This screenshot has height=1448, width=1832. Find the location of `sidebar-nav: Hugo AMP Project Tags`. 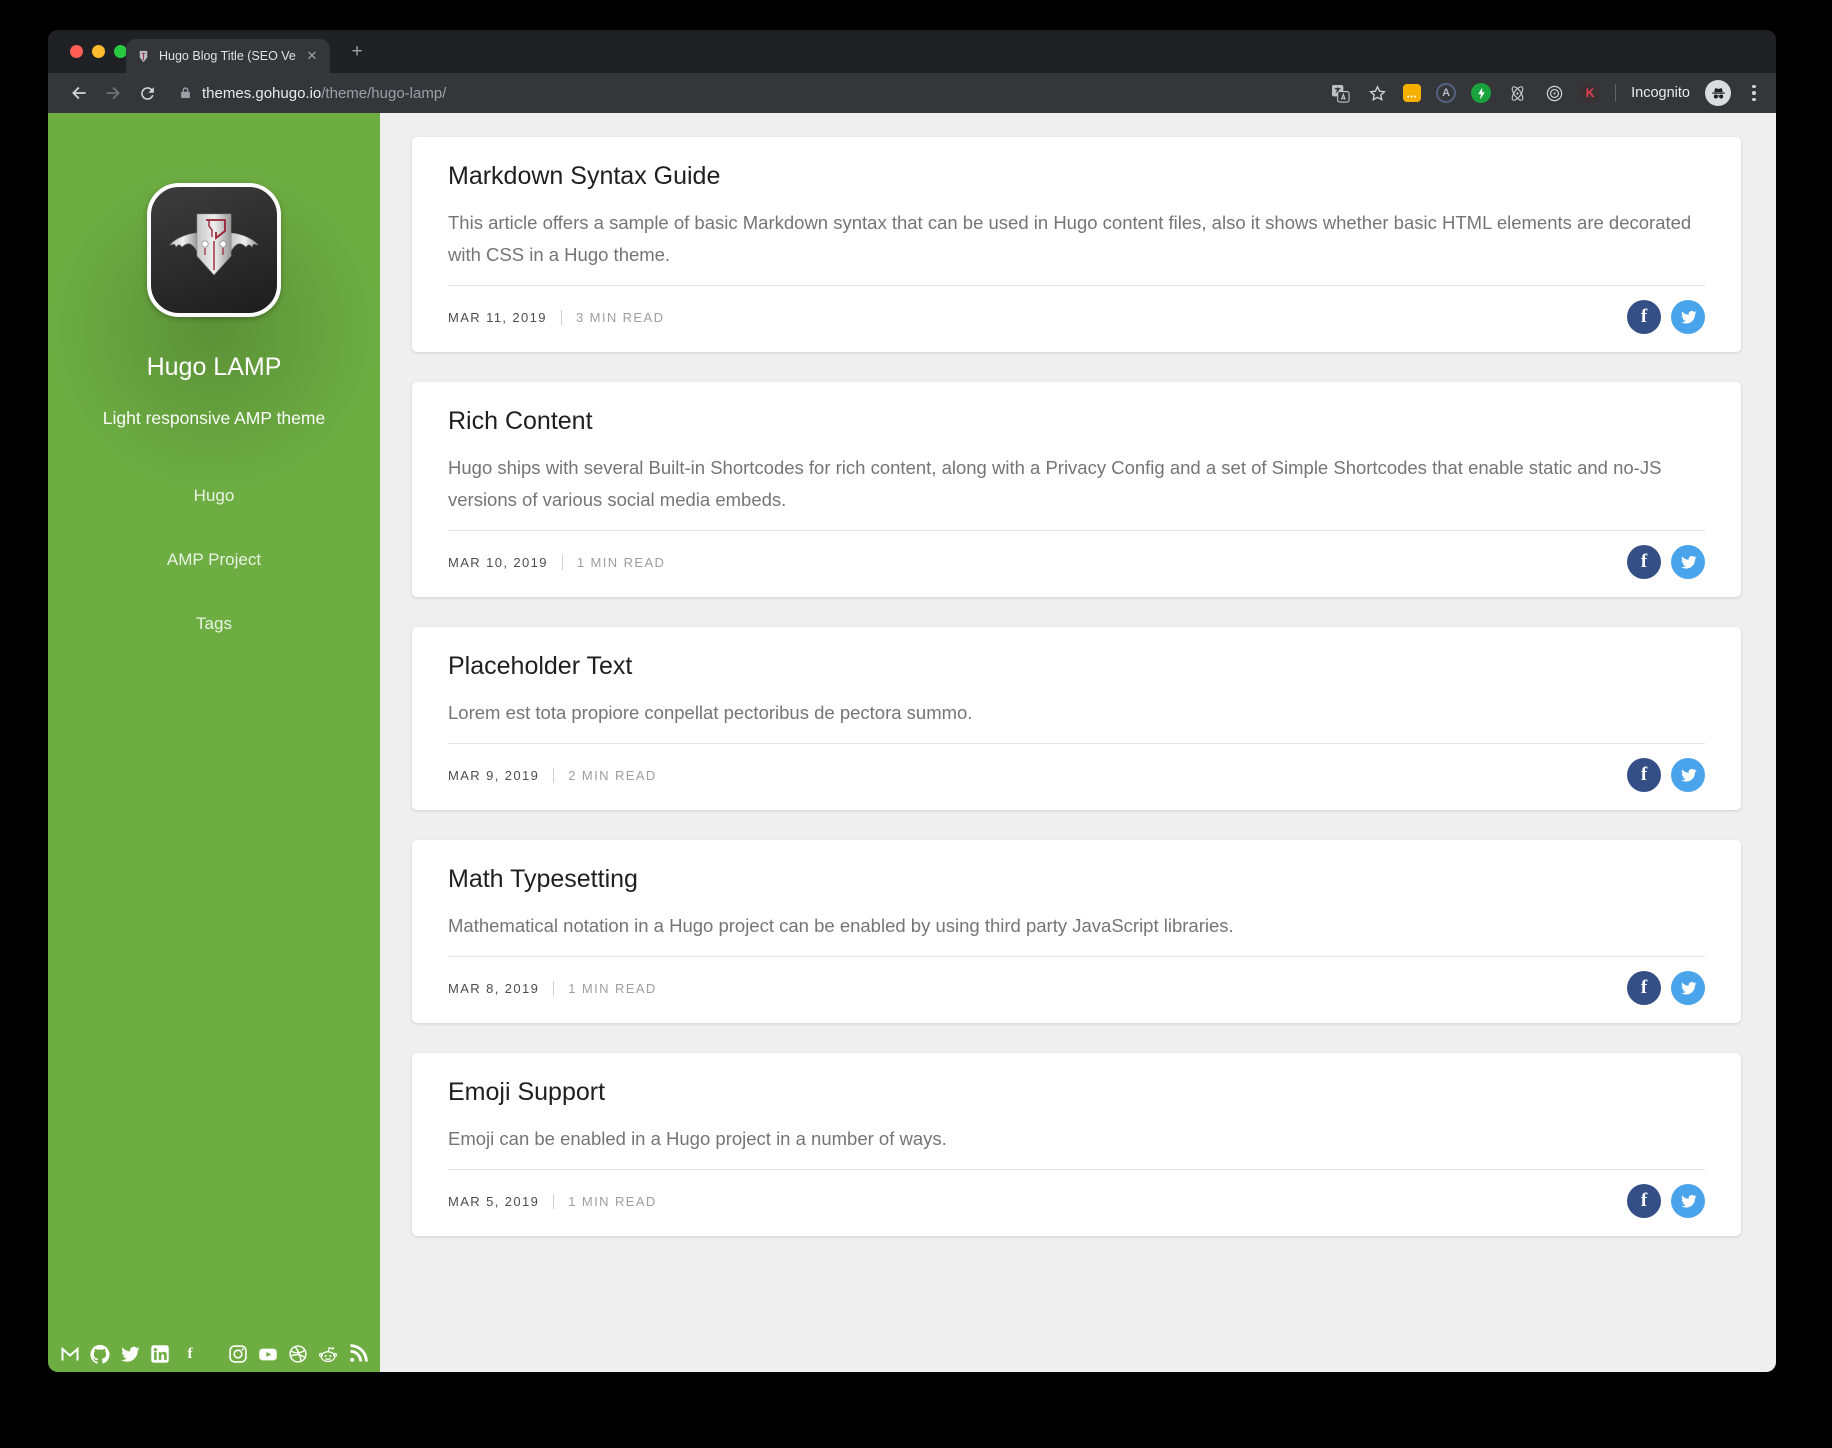

sidebar-nav: Hugo AMP Project Tags is located at coordinates (214, 560).